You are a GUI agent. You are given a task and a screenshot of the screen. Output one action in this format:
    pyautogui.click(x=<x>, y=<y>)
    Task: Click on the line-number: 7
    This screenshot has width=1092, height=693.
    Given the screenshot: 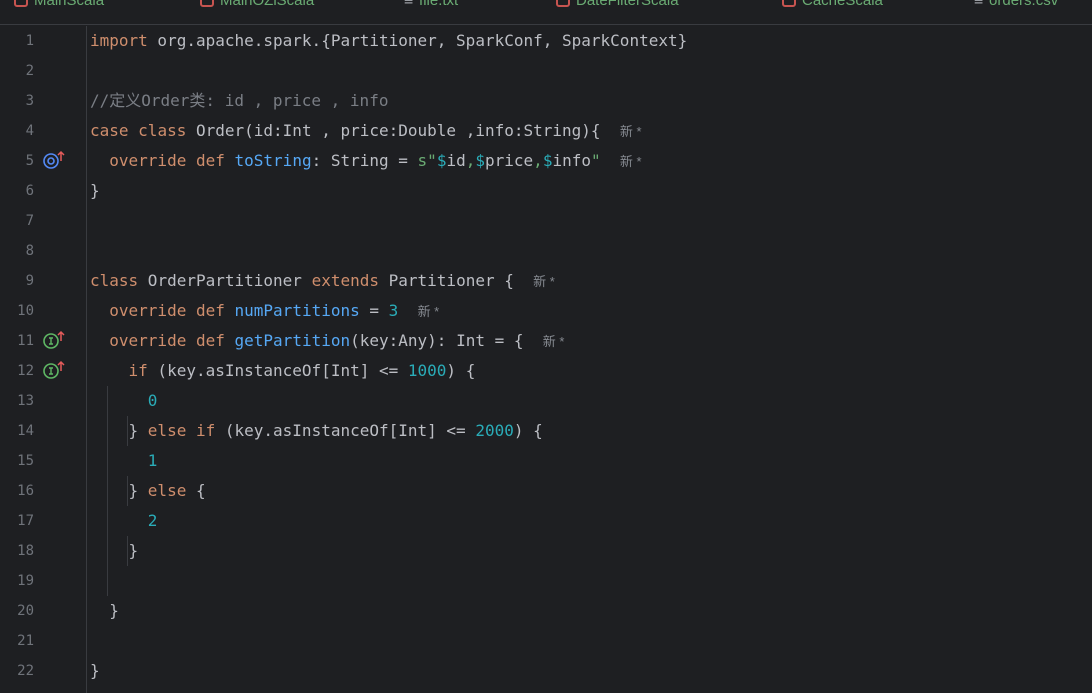 What is the action you would take?
    pyautogui.click(x=29, y=221)
    